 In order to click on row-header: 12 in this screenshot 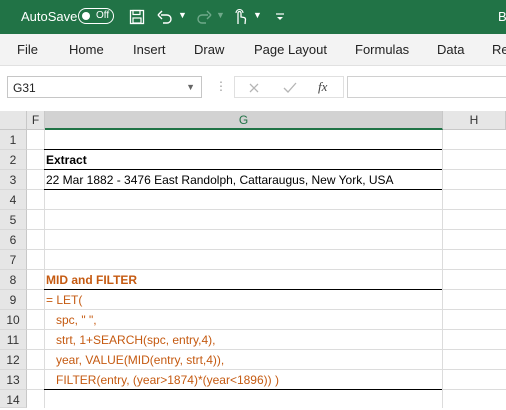, I will do `click(13, 360)`.